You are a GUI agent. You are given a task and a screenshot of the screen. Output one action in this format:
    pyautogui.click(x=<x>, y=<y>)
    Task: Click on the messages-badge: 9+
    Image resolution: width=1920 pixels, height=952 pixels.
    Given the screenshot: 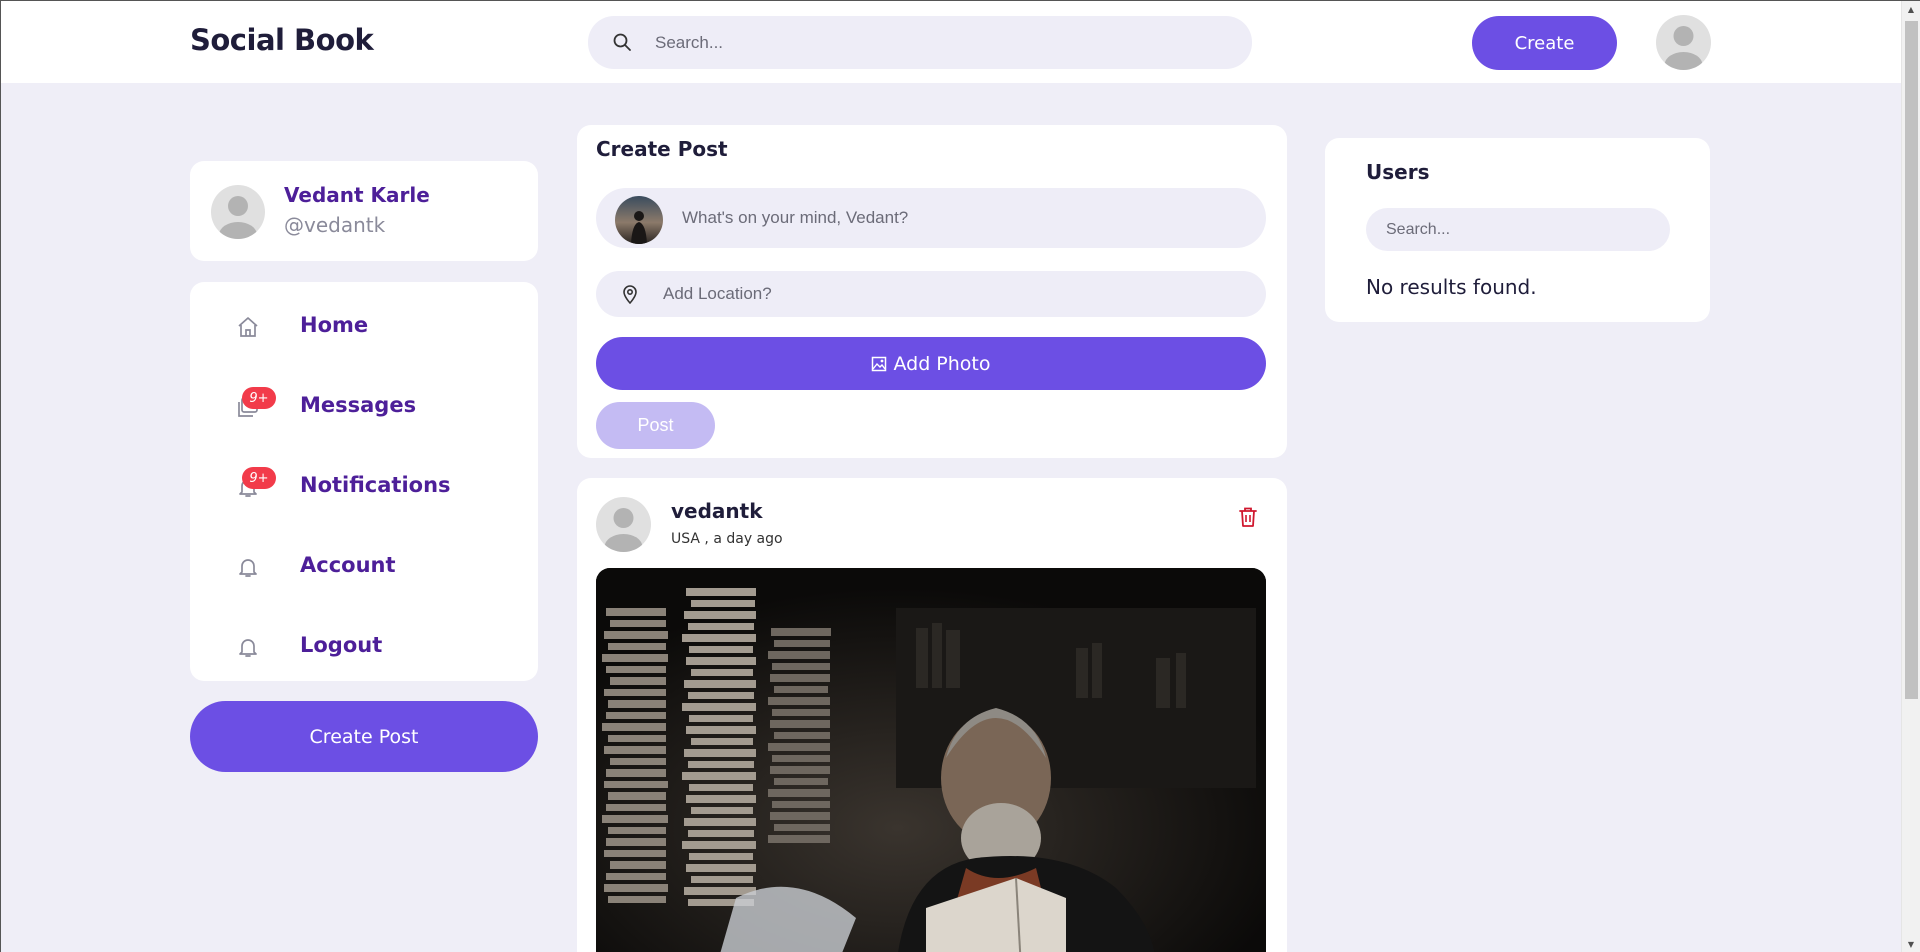 What is the action you would take?
    pyautogui.click(x=259, y=398)
    